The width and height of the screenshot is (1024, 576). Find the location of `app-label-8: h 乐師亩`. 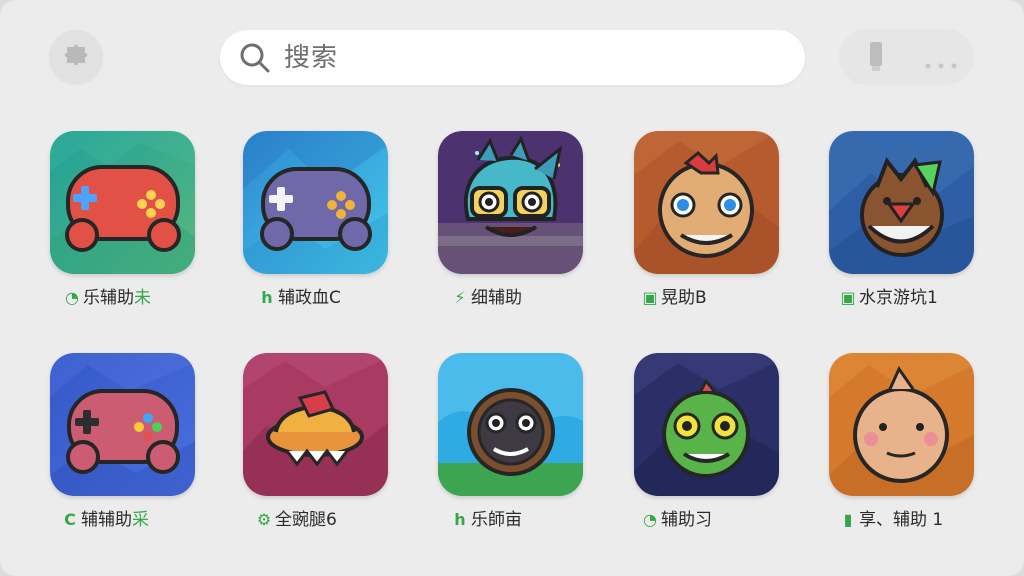

app-label-8: h 乐師亩 is located at coordinates (501, 520).